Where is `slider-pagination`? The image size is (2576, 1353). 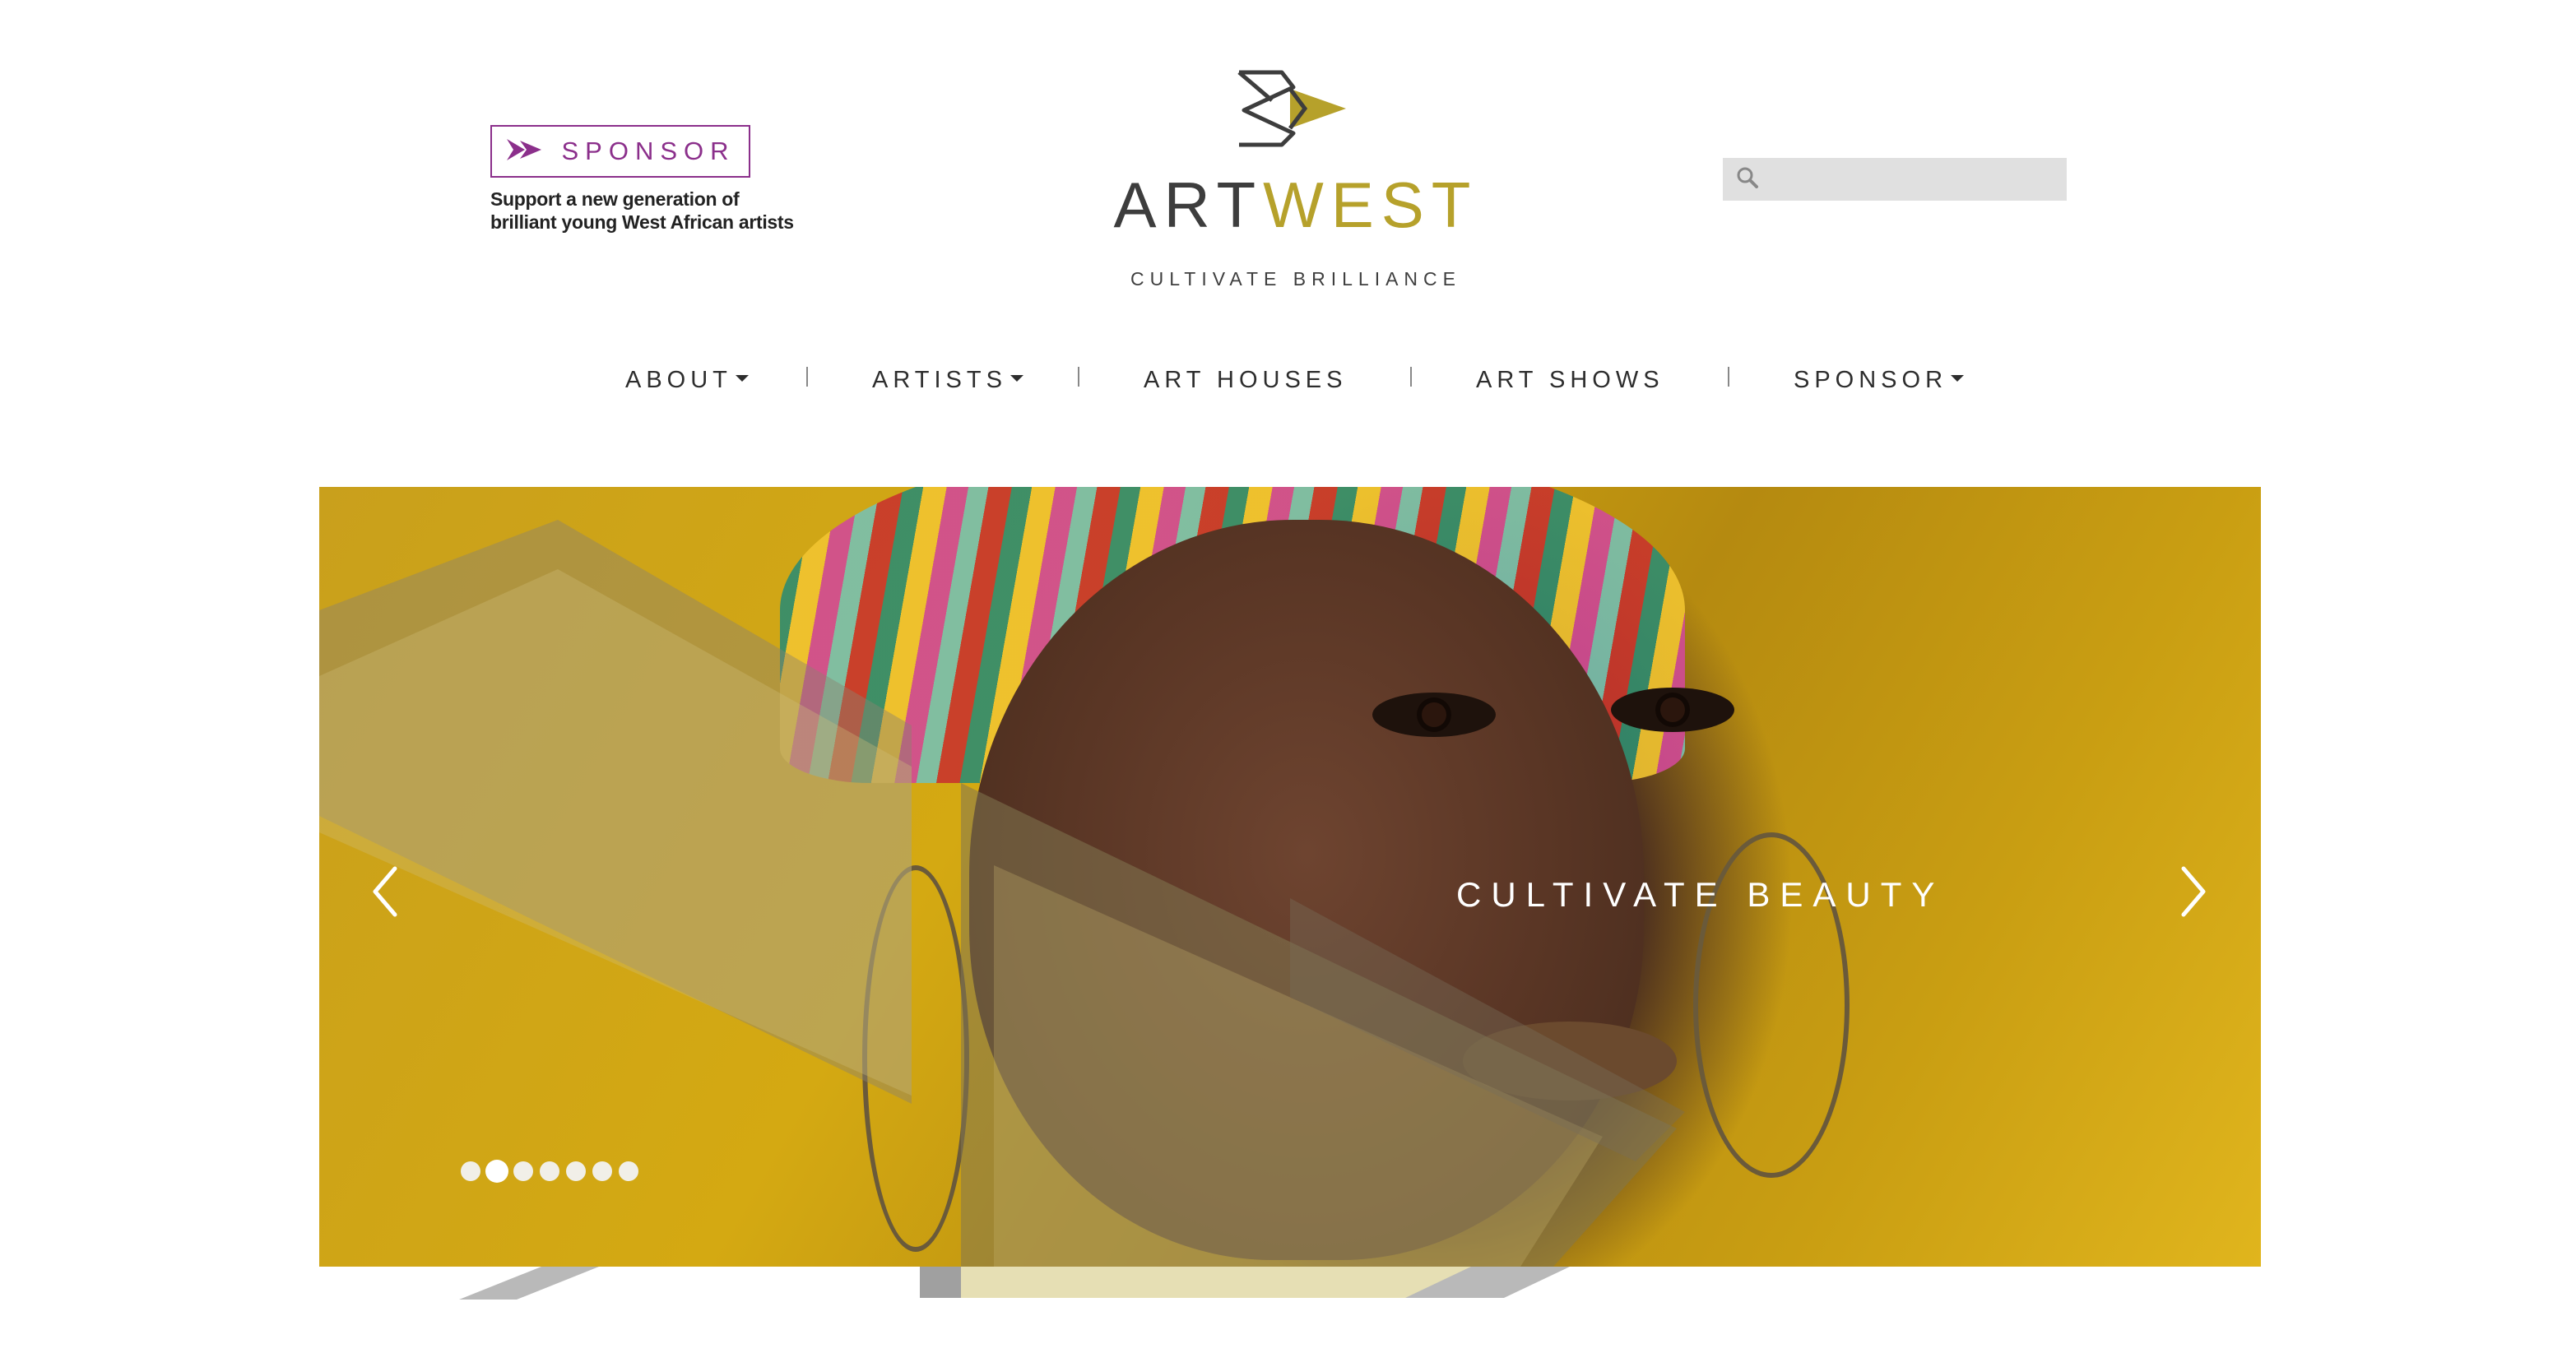
slider-pagination is located at coordinates (549, 1171).